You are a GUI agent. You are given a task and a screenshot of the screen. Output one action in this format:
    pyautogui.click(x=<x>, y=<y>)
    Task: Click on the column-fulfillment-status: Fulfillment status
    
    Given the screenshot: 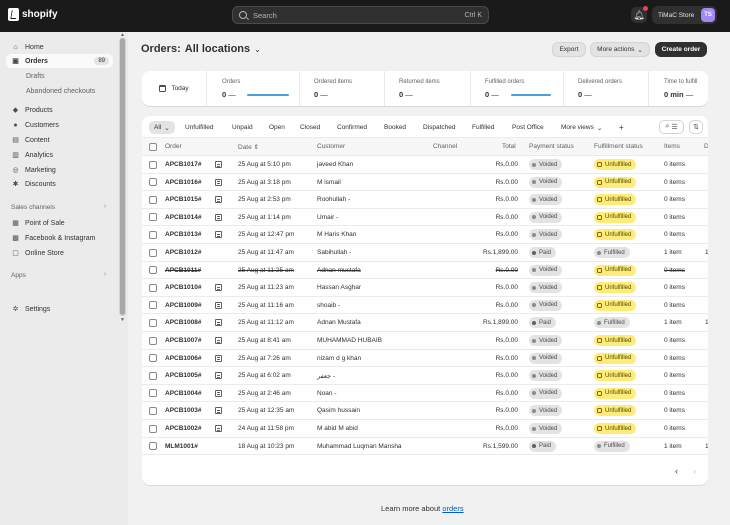 What is the action you would take?
    pyautogui.click(x=618, y=146)
    